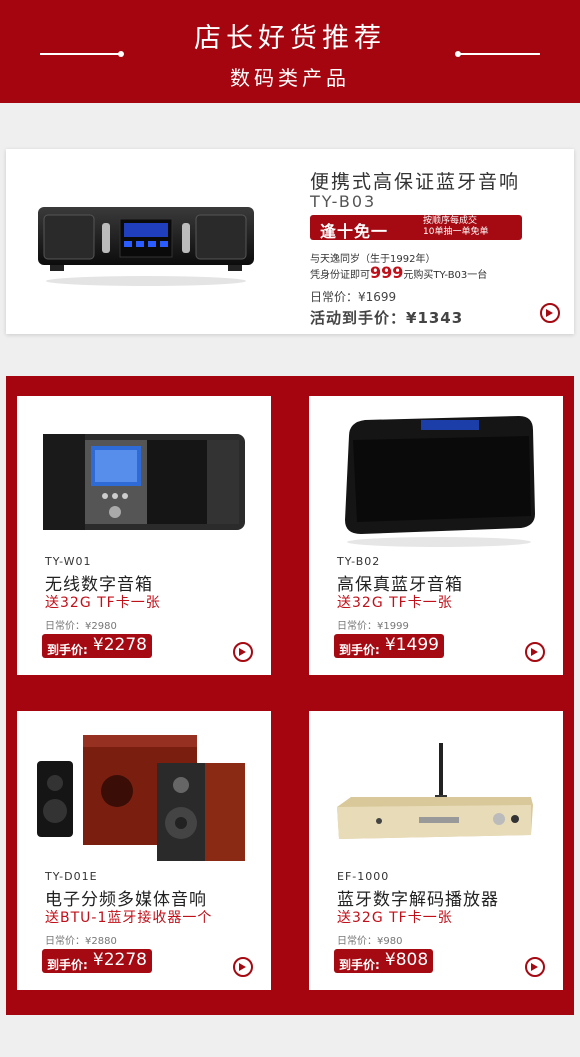  What do you see at coordinates (445, 275) in the screenshot?
I see `note2-suffix: 元购买TY-B03一台` at bounding box center [445, 275].